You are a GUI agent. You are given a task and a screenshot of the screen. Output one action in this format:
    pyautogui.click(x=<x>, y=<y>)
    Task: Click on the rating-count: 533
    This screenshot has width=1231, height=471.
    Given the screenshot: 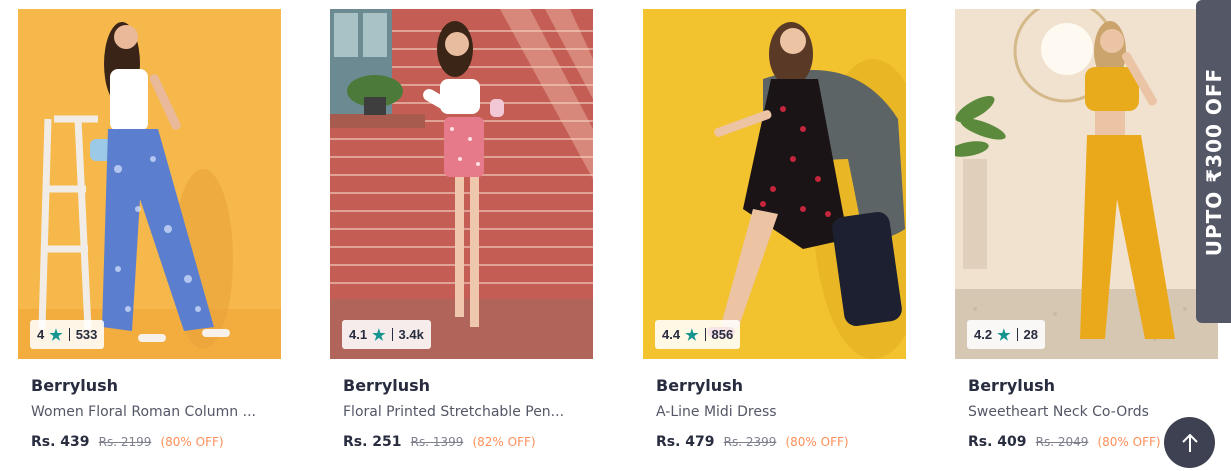 What is the action you would take?
    pyautogui.click(x=86, y=334)
    